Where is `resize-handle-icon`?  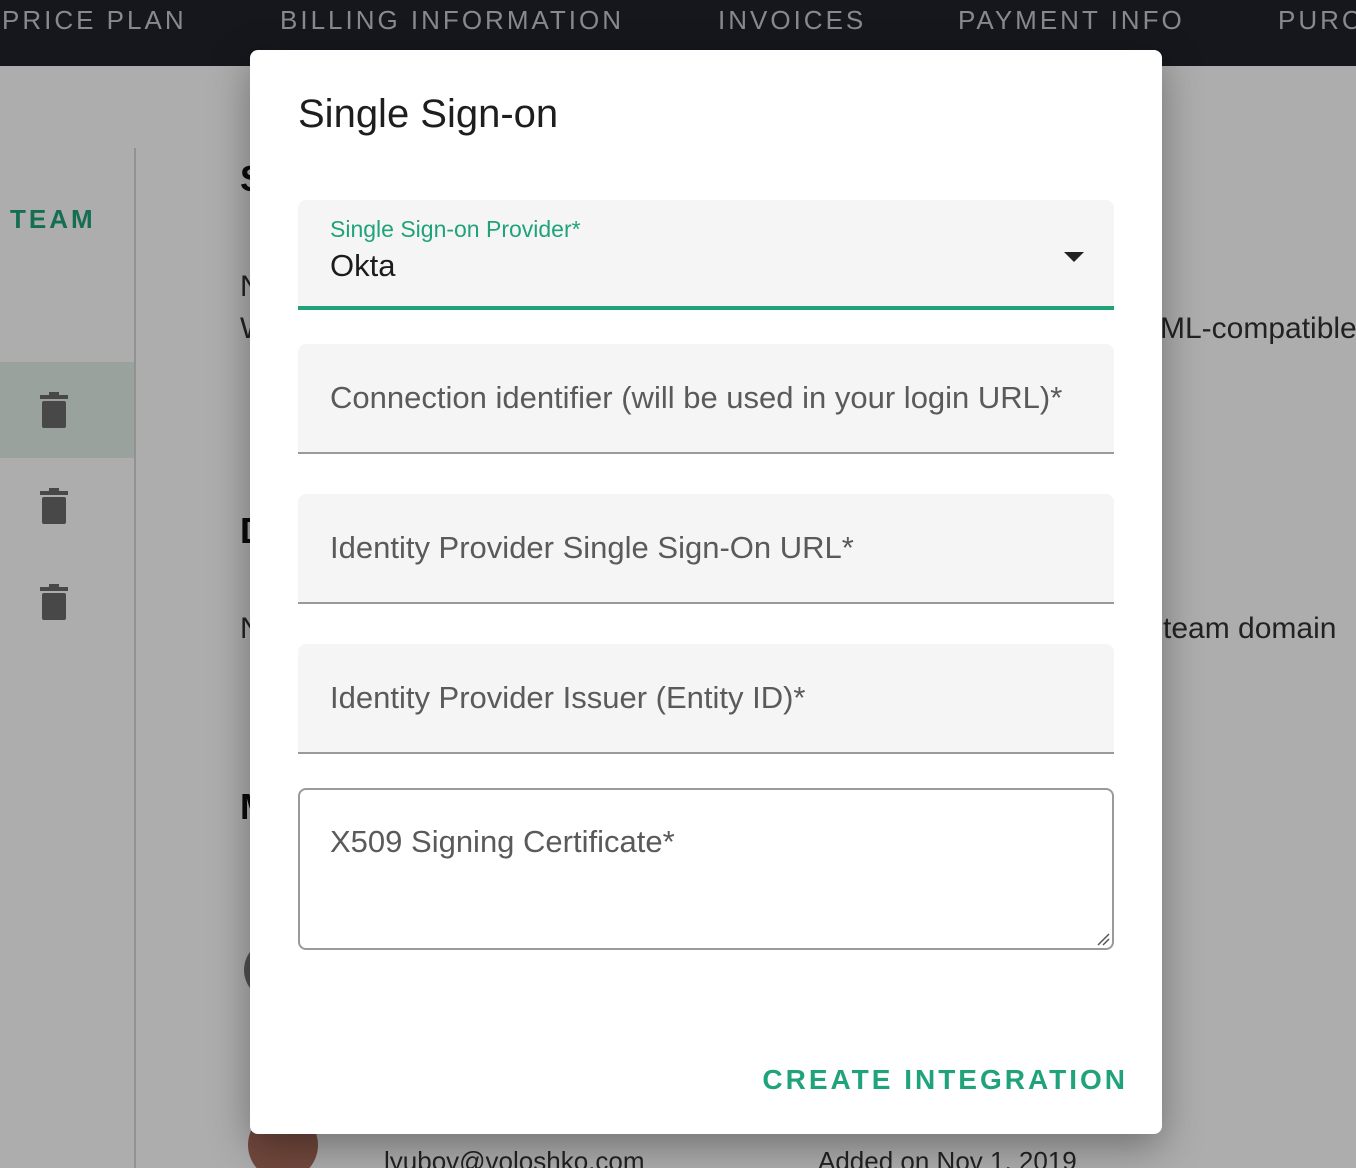
resize-handle-icon is located at coordinates (1102, 938).